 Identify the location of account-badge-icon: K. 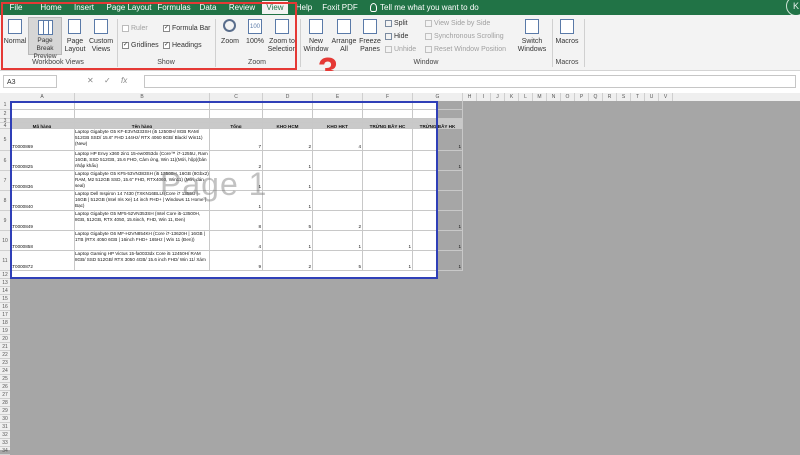
(793, 8).